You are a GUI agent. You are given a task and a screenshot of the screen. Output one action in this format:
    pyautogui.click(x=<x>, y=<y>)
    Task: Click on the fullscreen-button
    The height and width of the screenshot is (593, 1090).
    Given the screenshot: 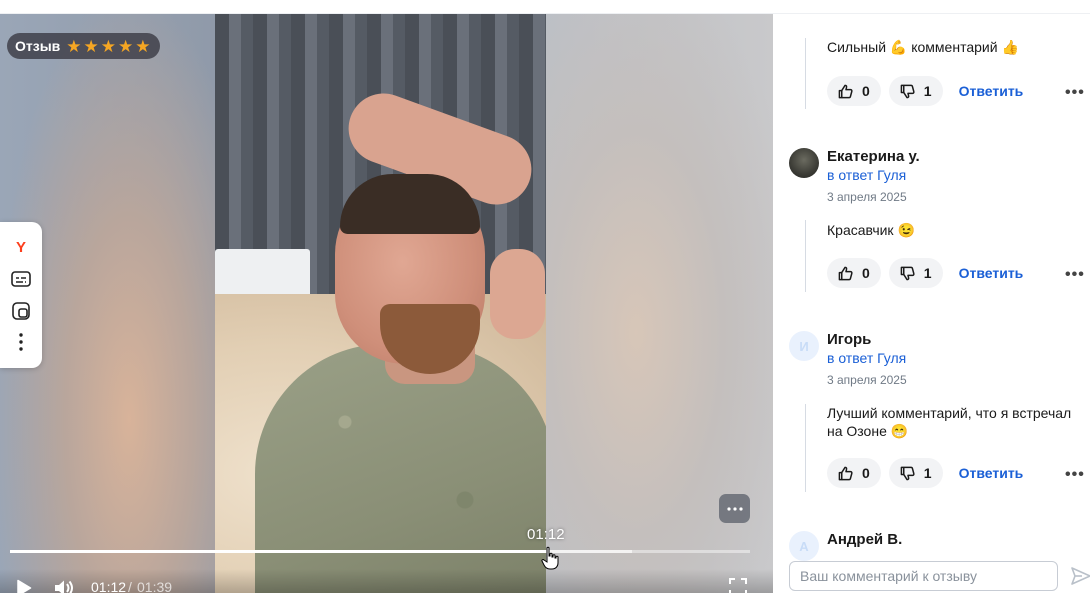 What is the action you would take?
    pyautogui.click(x=738, y=584)
    